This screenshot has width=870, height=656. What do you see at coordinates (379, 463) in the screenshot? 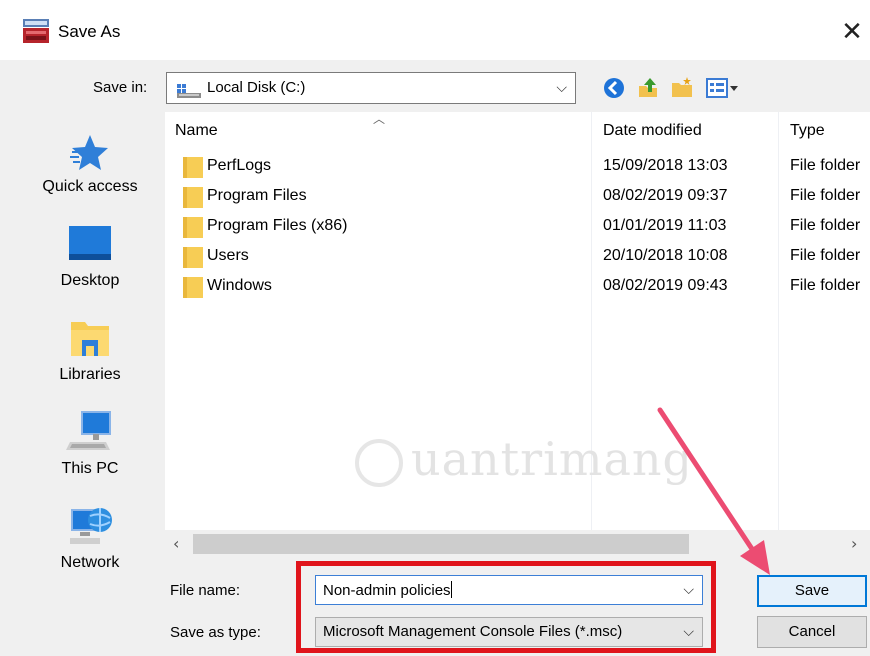
I see `watermark-logo-icon` at bounding box center [379, 463].